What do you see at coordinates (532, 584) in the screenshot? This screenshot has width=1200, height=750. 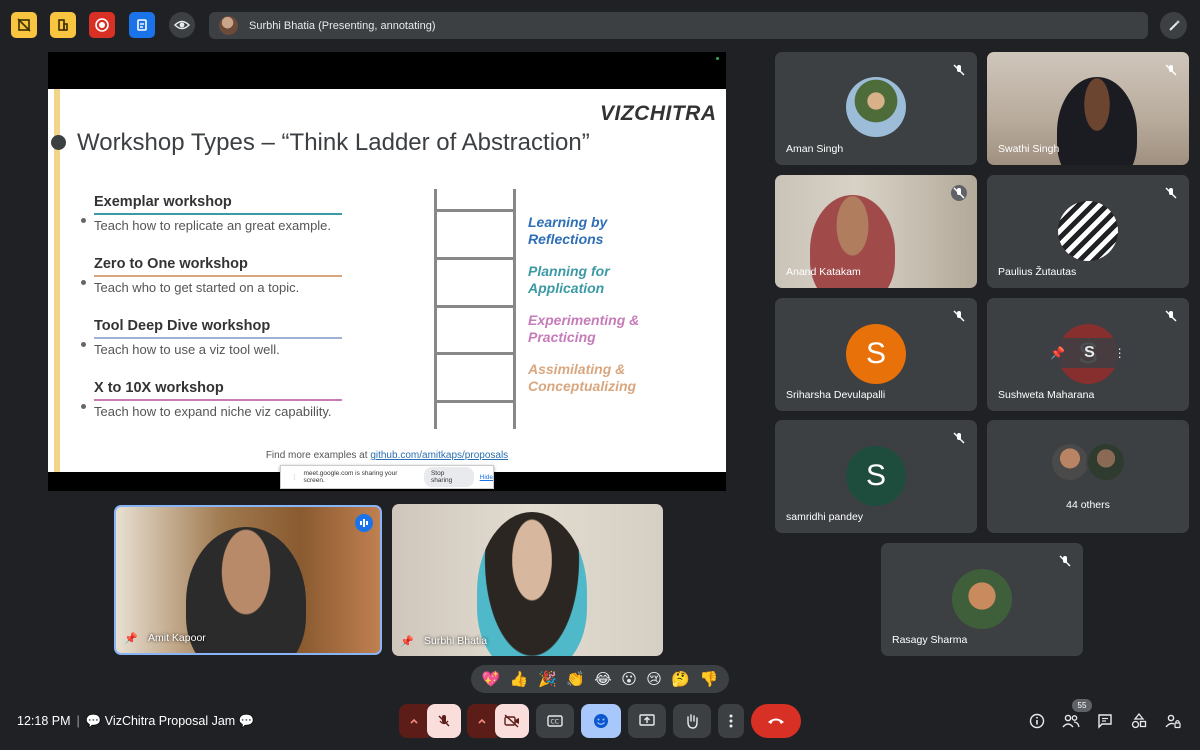 I see `participant-figure` at bounding box center [532, 584].